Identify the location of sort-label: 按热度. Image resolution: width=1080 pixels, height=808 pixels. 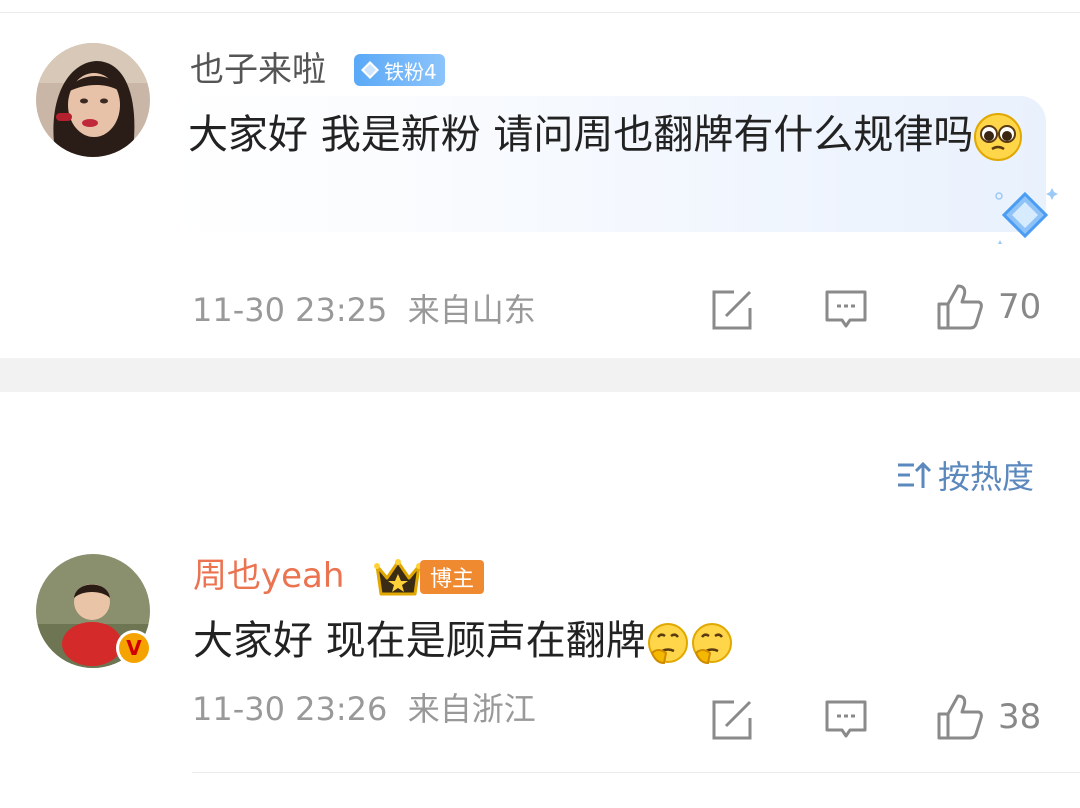
(985, 477).